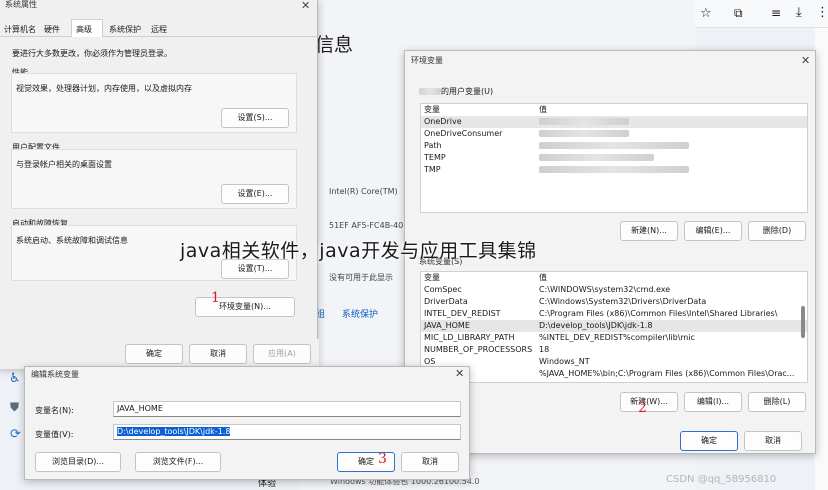 Image resolution: width=828 pixels, height=490 pixels. Describe the element at coordinates (72, 240) in the screenshot. I see `startup-recovery-desc: 系统启动、系统故障和调试信息` at that location.